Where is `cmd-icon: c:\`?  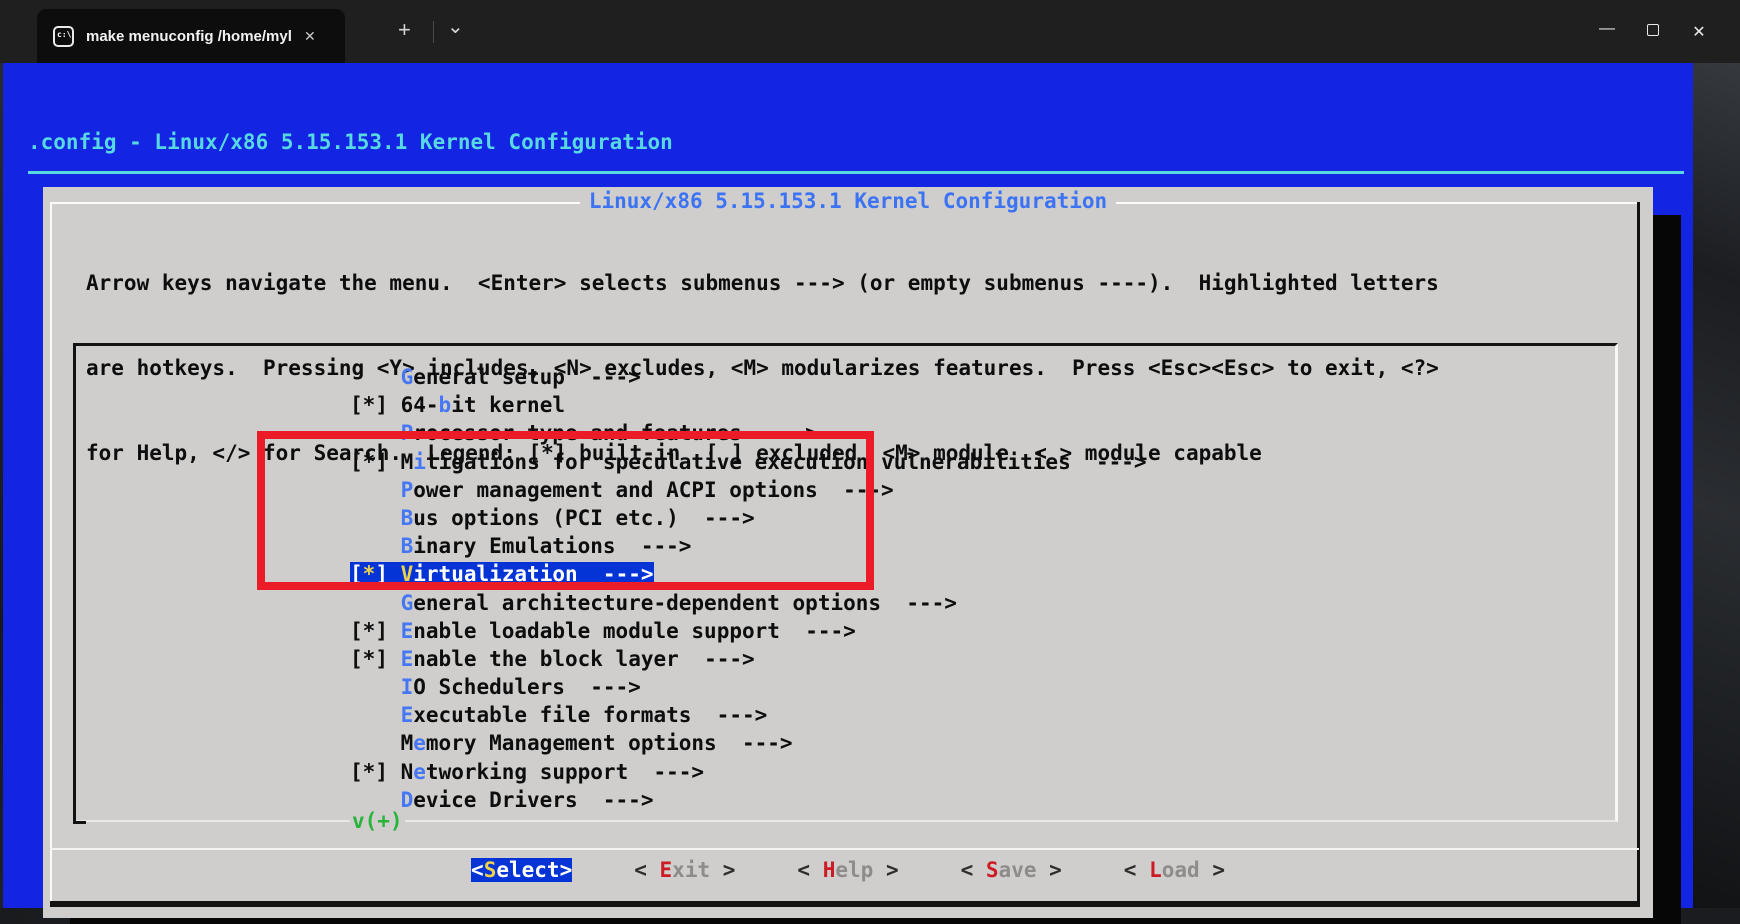
cmd-icon: c:\ is located at coordinates (63, 36).